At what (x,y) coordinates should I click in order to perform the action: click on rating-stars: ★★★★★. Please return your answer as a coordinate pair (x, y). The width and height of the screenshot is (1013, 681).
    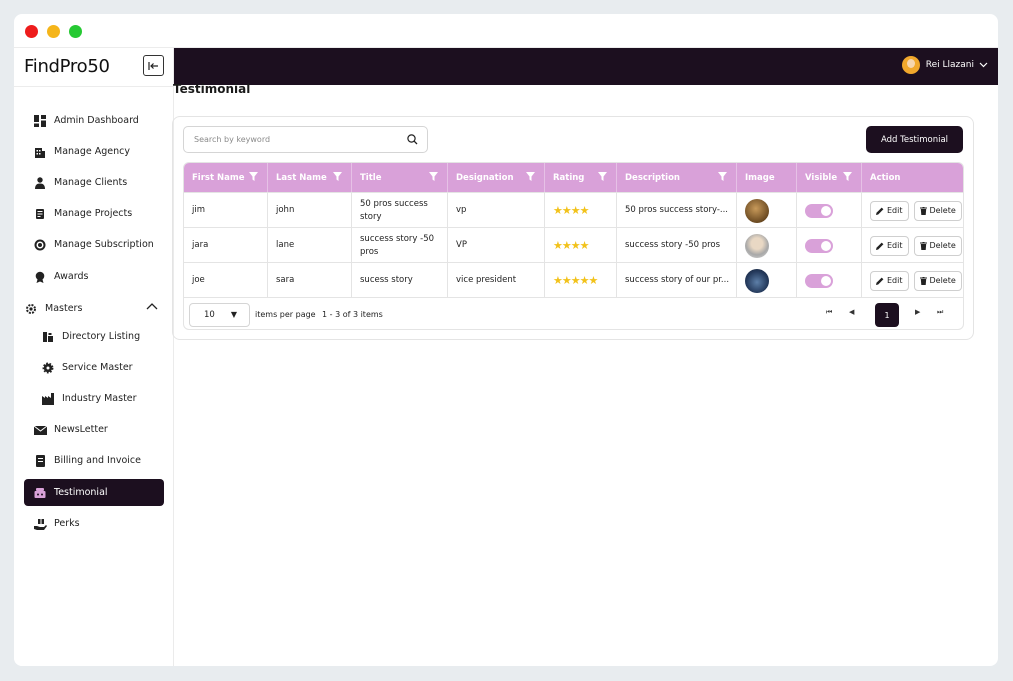
    Looking at the image, I should click on (575, 280).